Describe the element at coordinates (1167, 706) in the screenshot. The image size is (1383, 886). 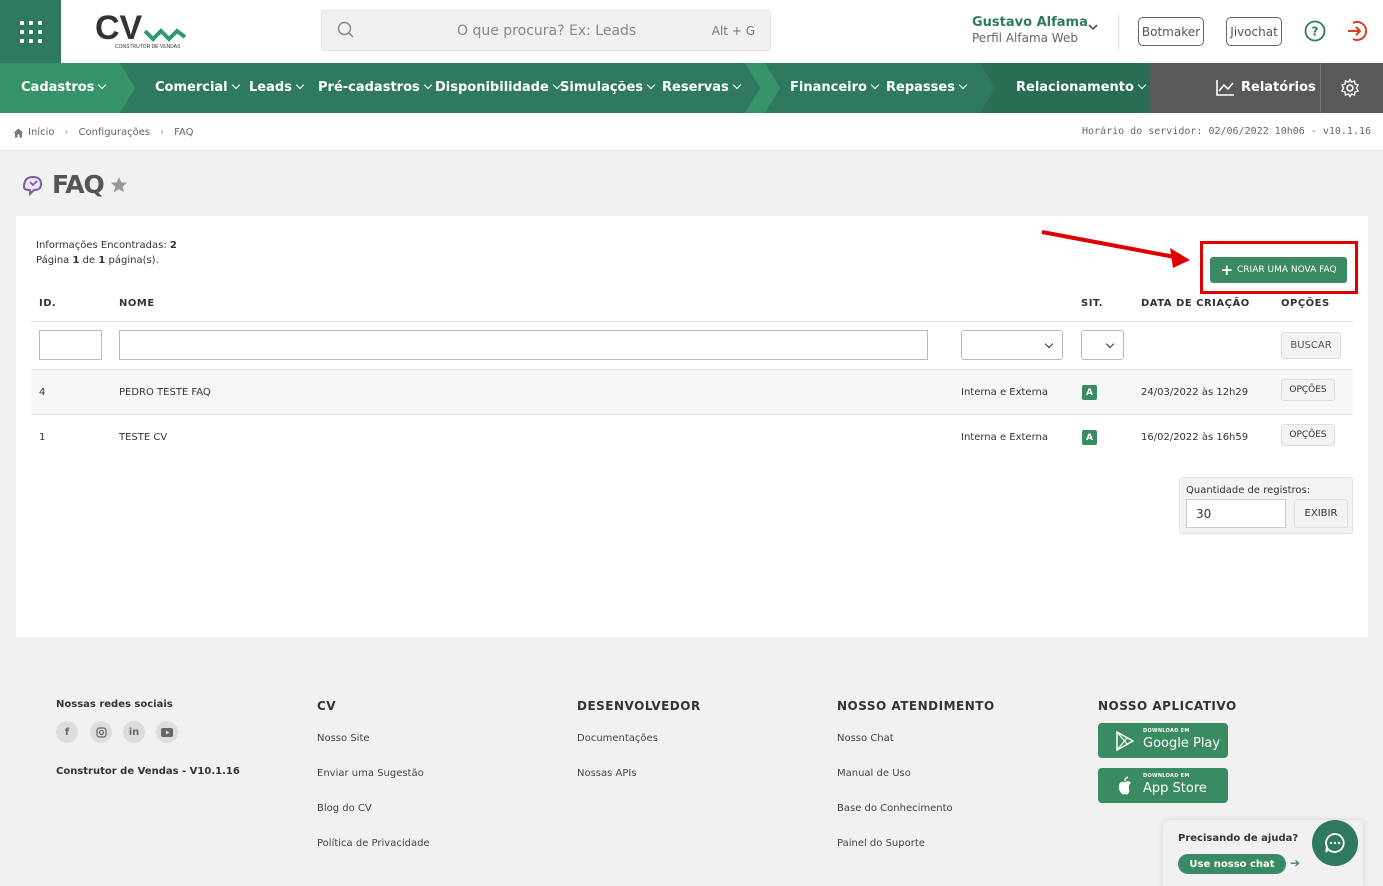
I see `footer-app-title: NOSSO APLICATIVO` at that location.